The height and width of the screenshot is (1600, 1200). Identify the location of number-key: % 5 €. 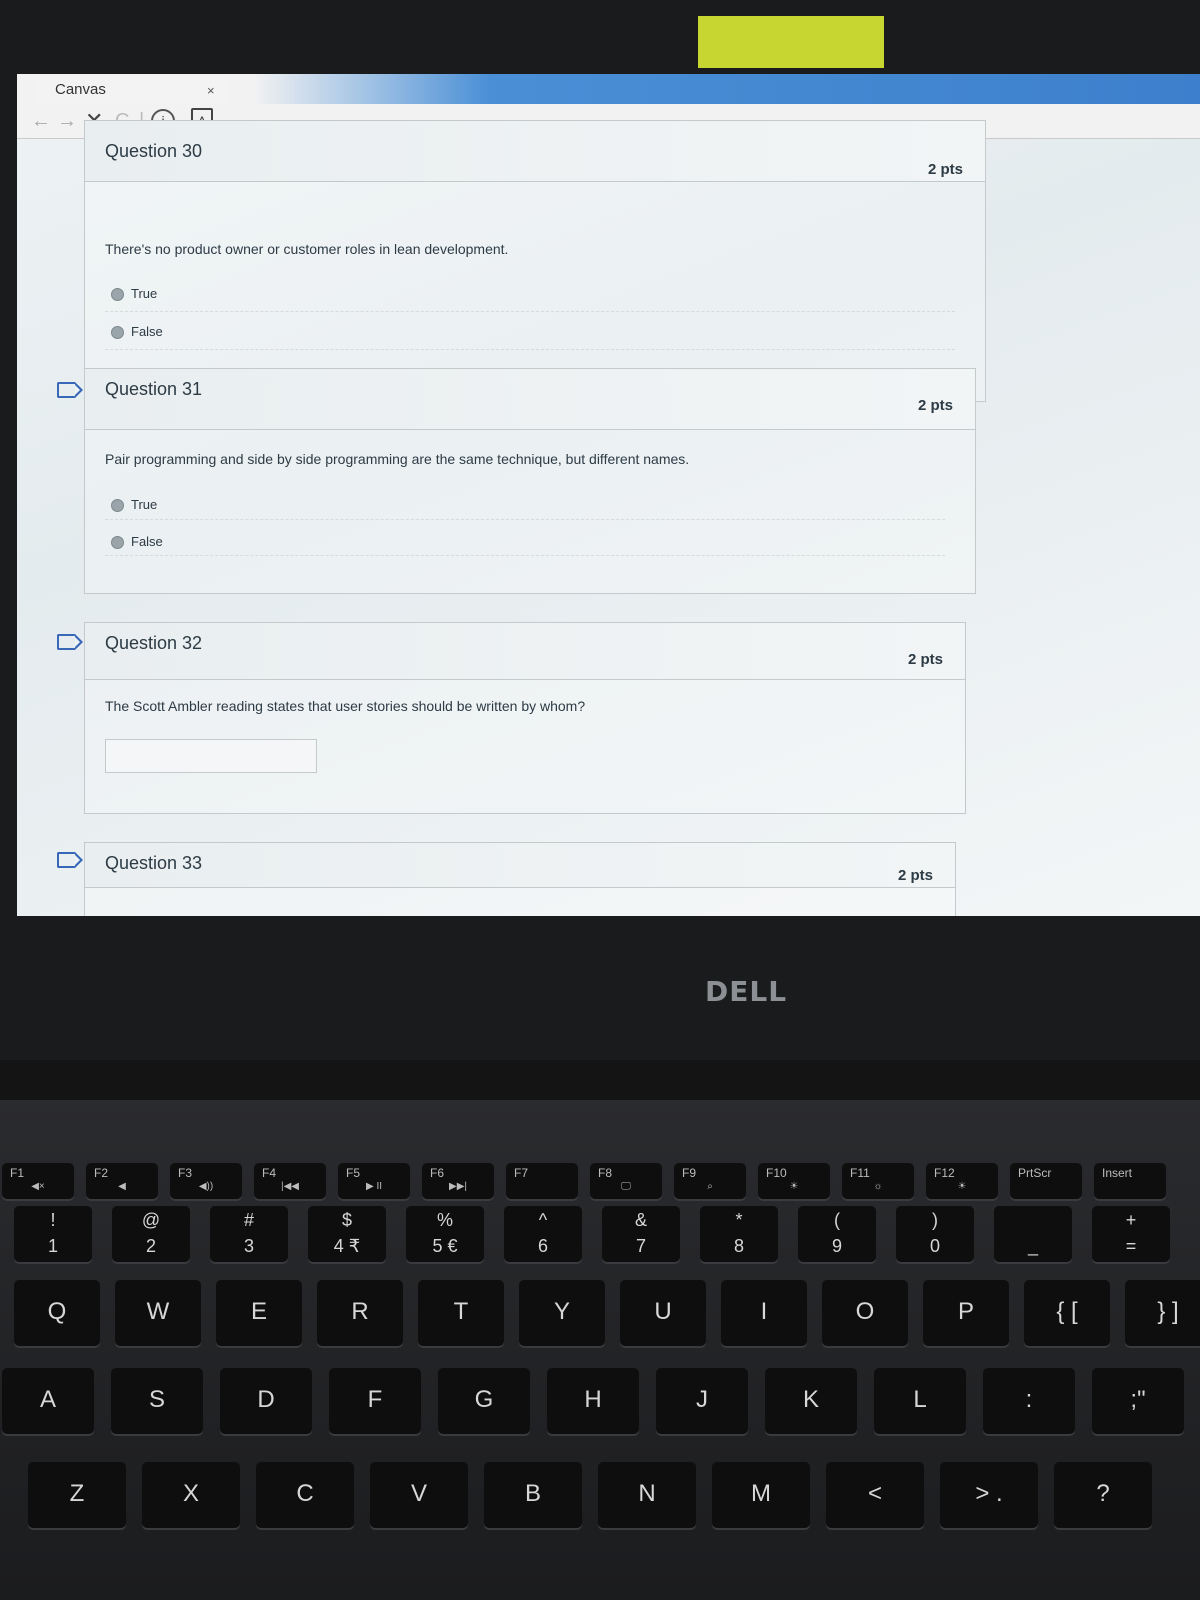
(445, 1234).